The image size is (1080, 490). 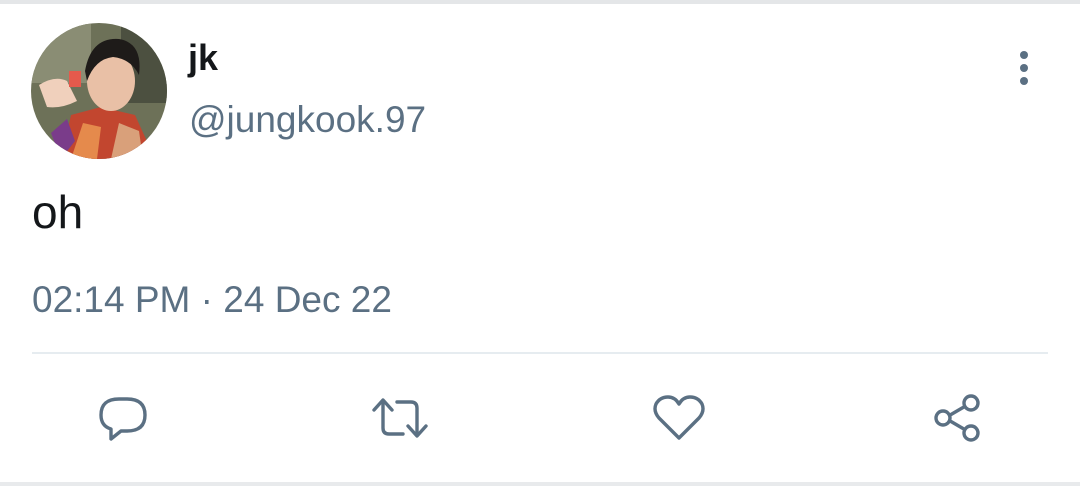 I want to click on actions-divider, so click(x=540, y=353).